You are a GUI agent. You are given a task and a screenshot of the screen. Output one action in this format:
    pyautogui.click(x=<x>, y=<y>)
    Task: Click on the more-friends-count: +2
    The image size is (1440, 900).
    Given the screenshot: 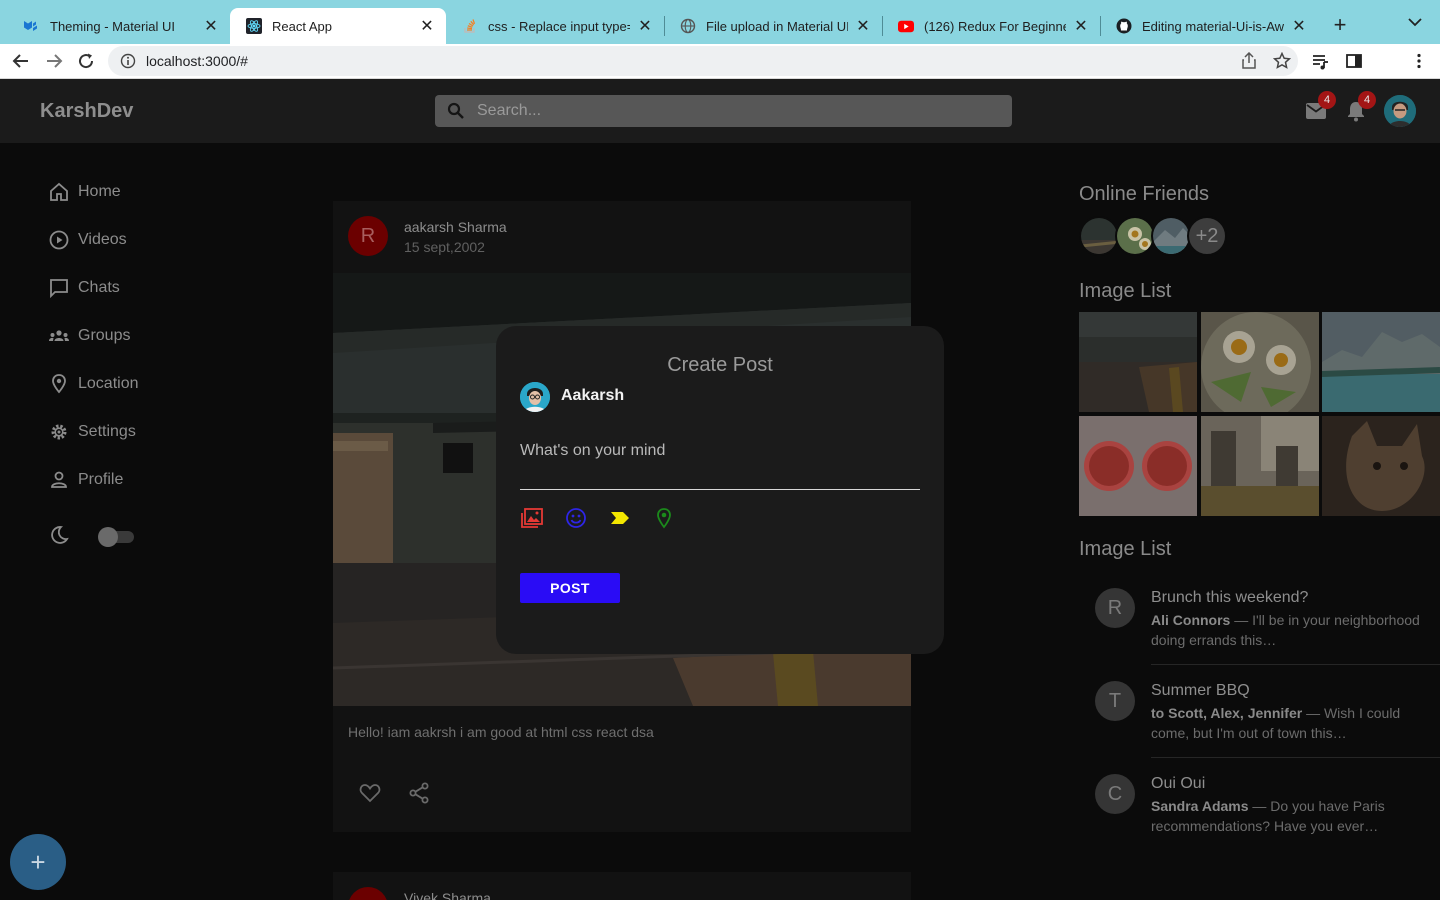 What is the action you would take?
    pyautogui.click(x=1207, y=236)
    